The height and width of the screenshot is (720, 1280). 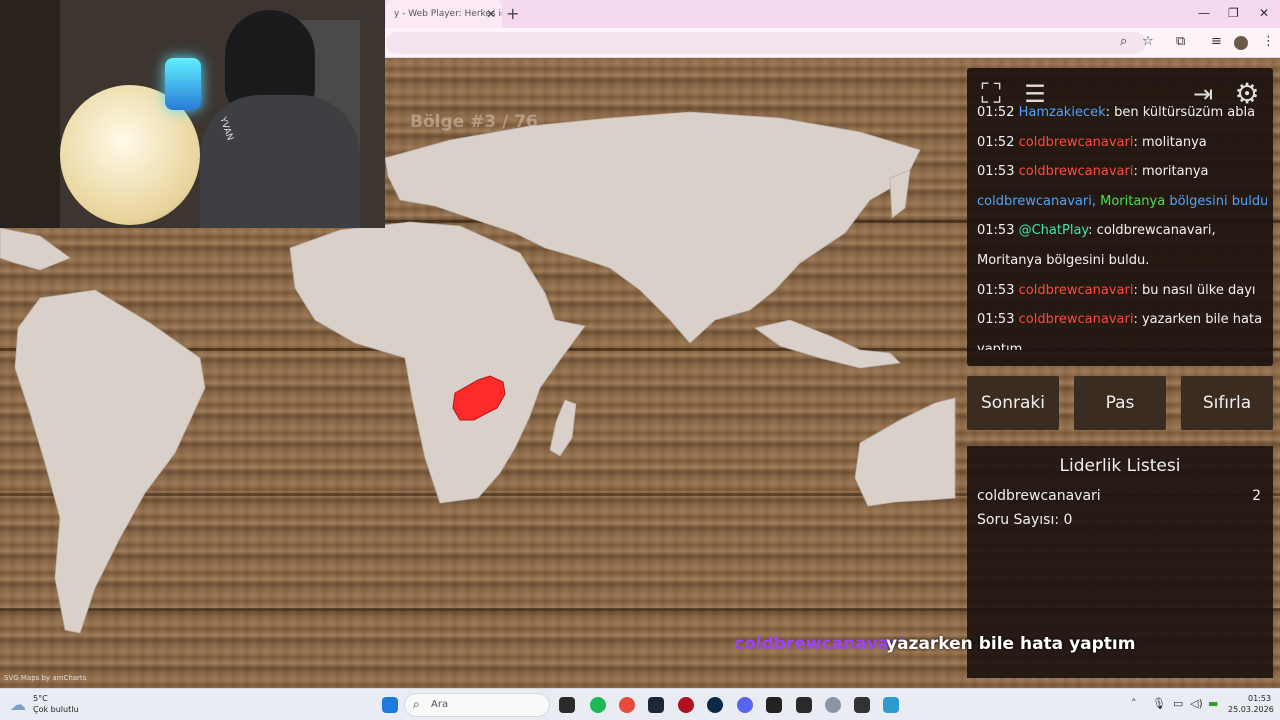 I want to click on file-explorer-icon, so click(x=567, y=705).